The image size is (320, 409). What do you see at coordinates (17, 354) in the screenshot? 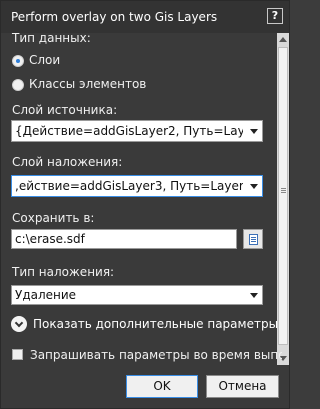
I see `ask-params-checkbox` at bounding box center [17, 354].